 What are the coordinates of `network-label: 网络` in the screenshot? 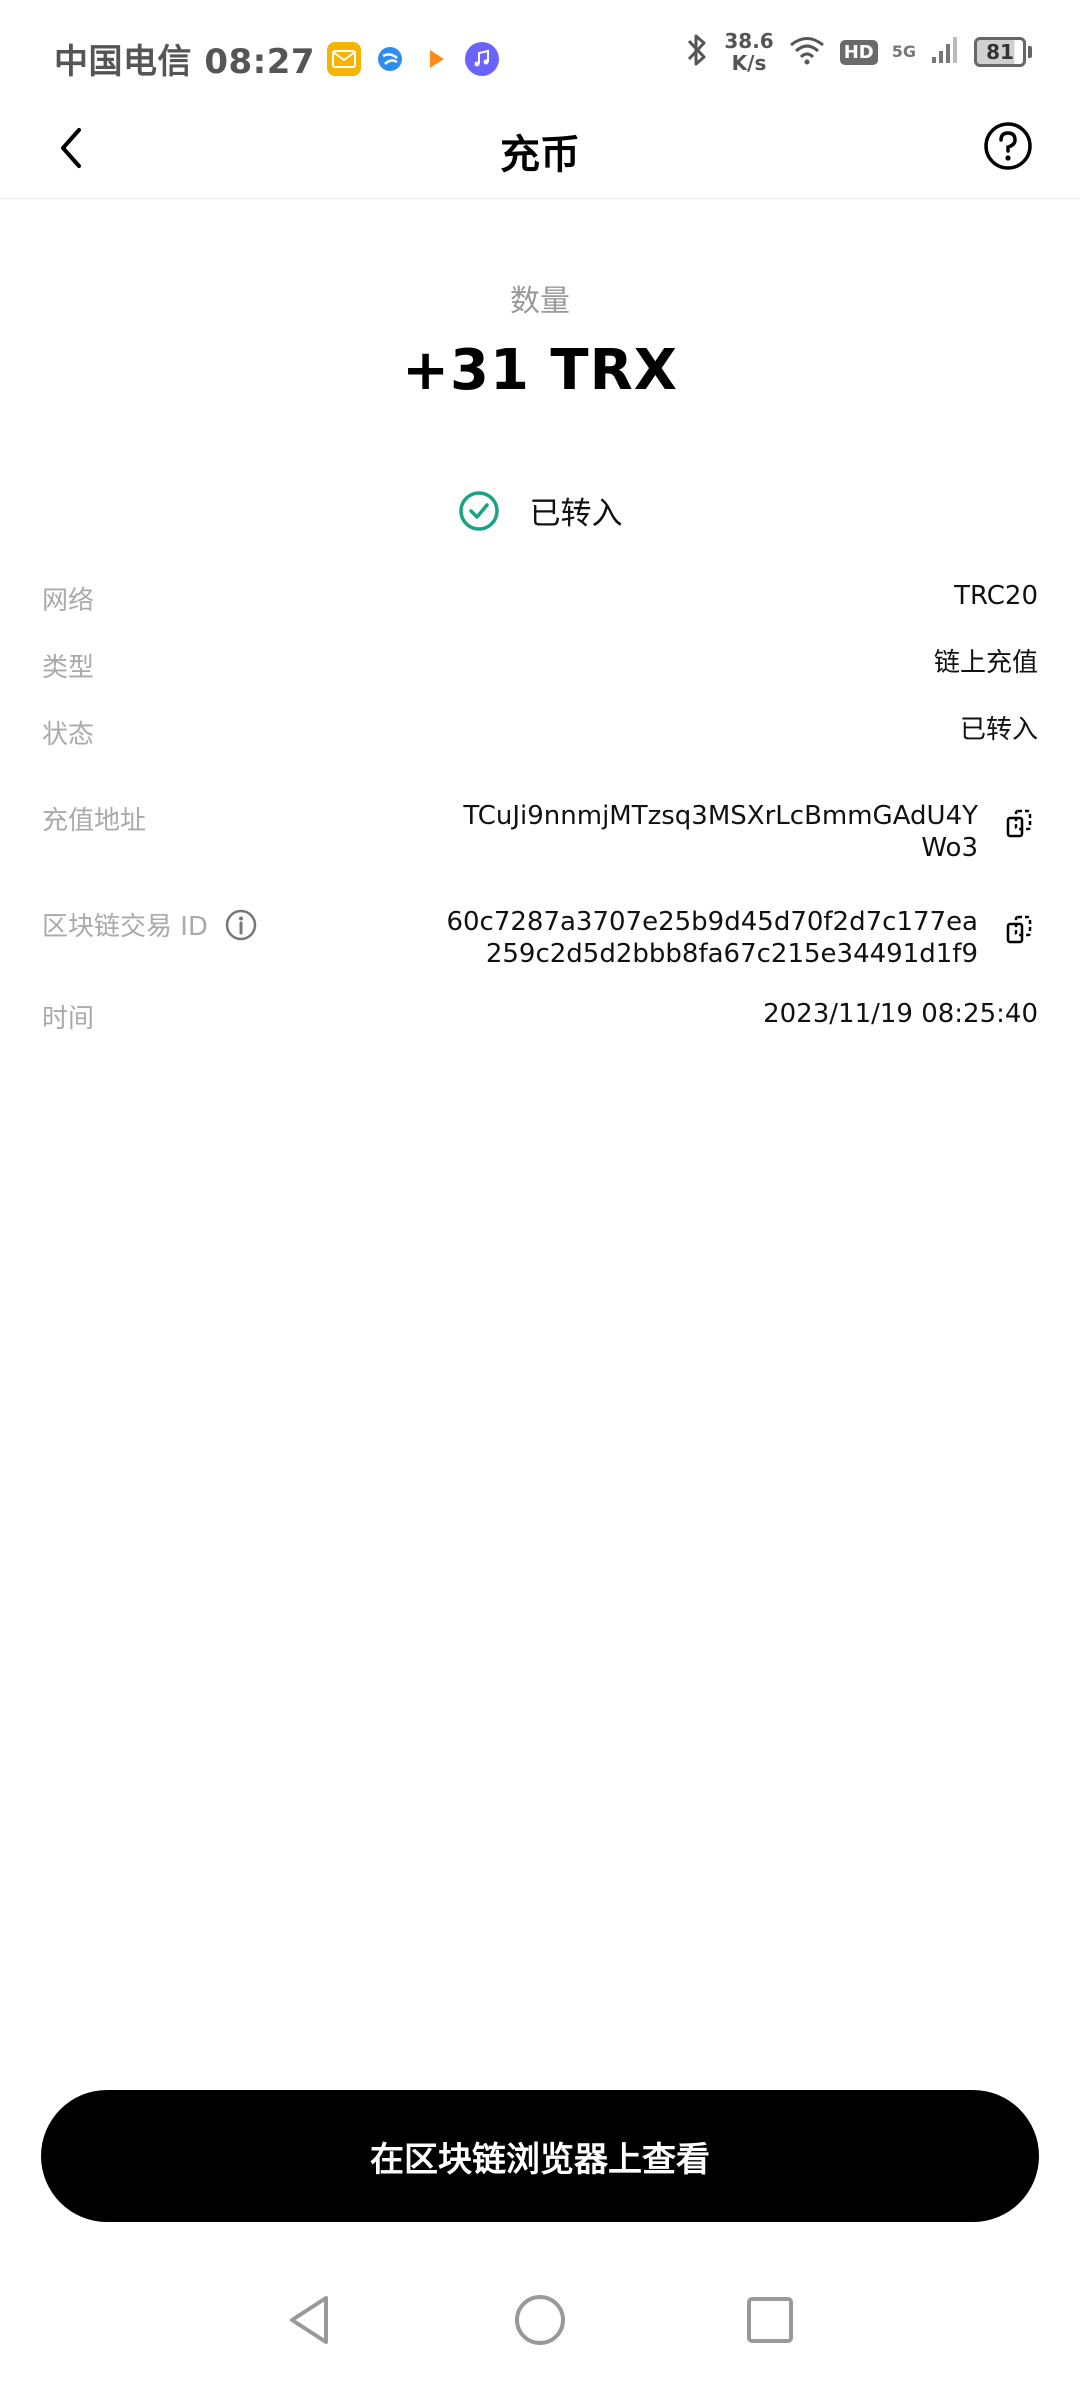 It's located at (68, 601).